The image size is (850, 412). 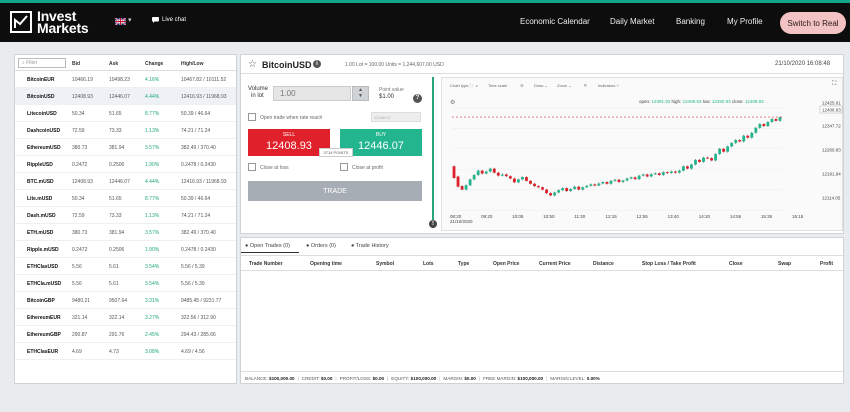 I want to click on nav-banking: Banking, so click(x=690, y=21).